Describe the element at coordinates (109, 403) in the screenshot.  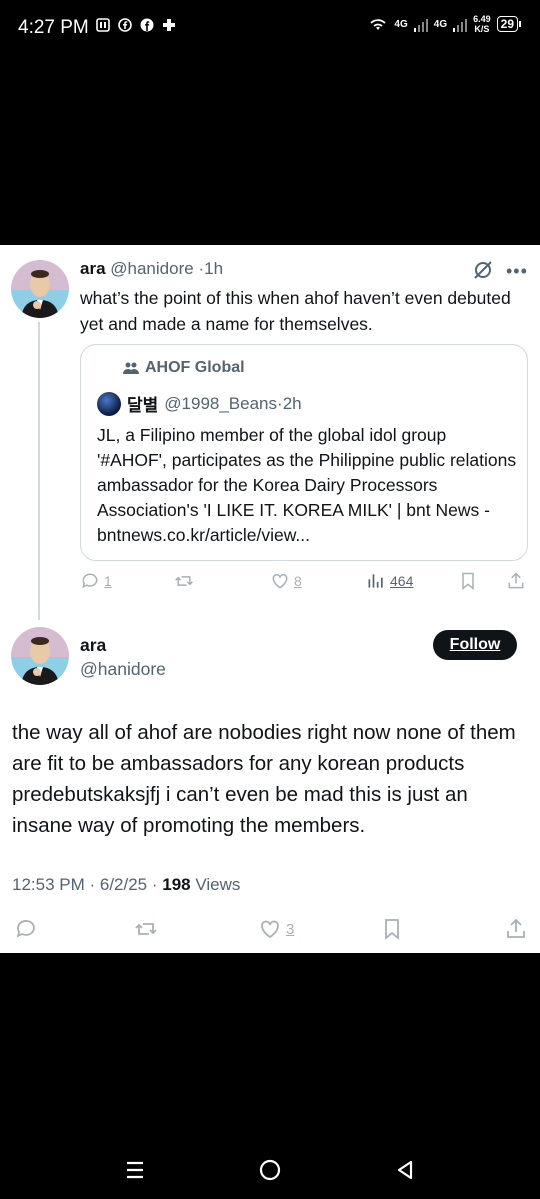
I see `quoted-avatar` at that location.